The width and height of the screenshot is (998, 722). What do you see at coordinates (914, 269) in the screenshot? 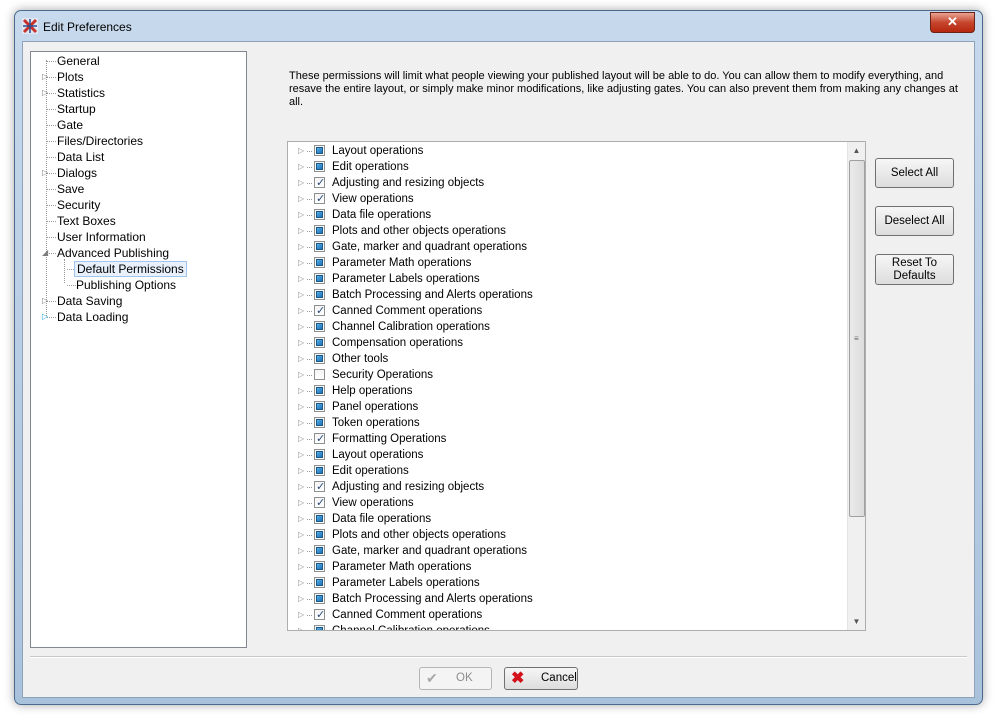
I see `reset-to-defaults-button: Reset To Defaults` at bounding box center [914, 269].